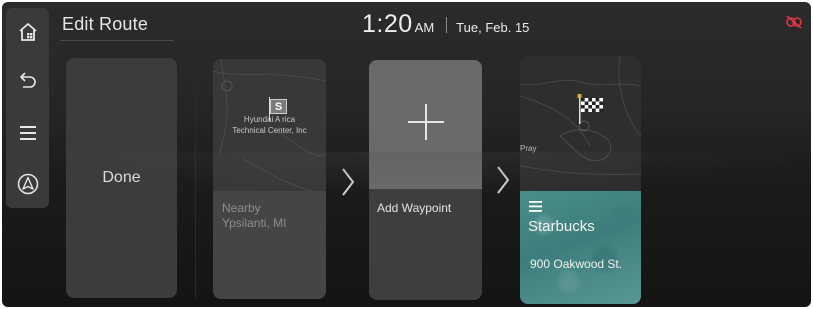 The image size is (813, 309). I want to click on navigation-icon, so click(28, 184).